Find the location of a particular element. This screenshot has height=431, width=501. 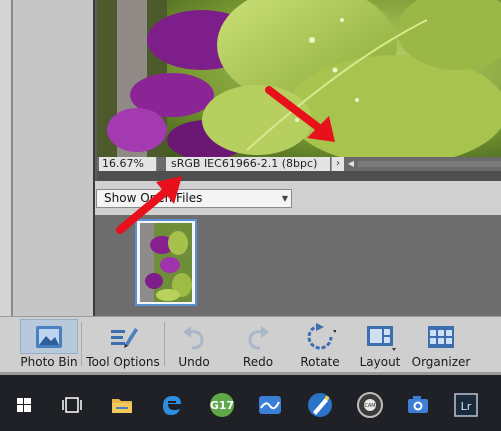

camera-app-button is located at coordinates (418, 405).